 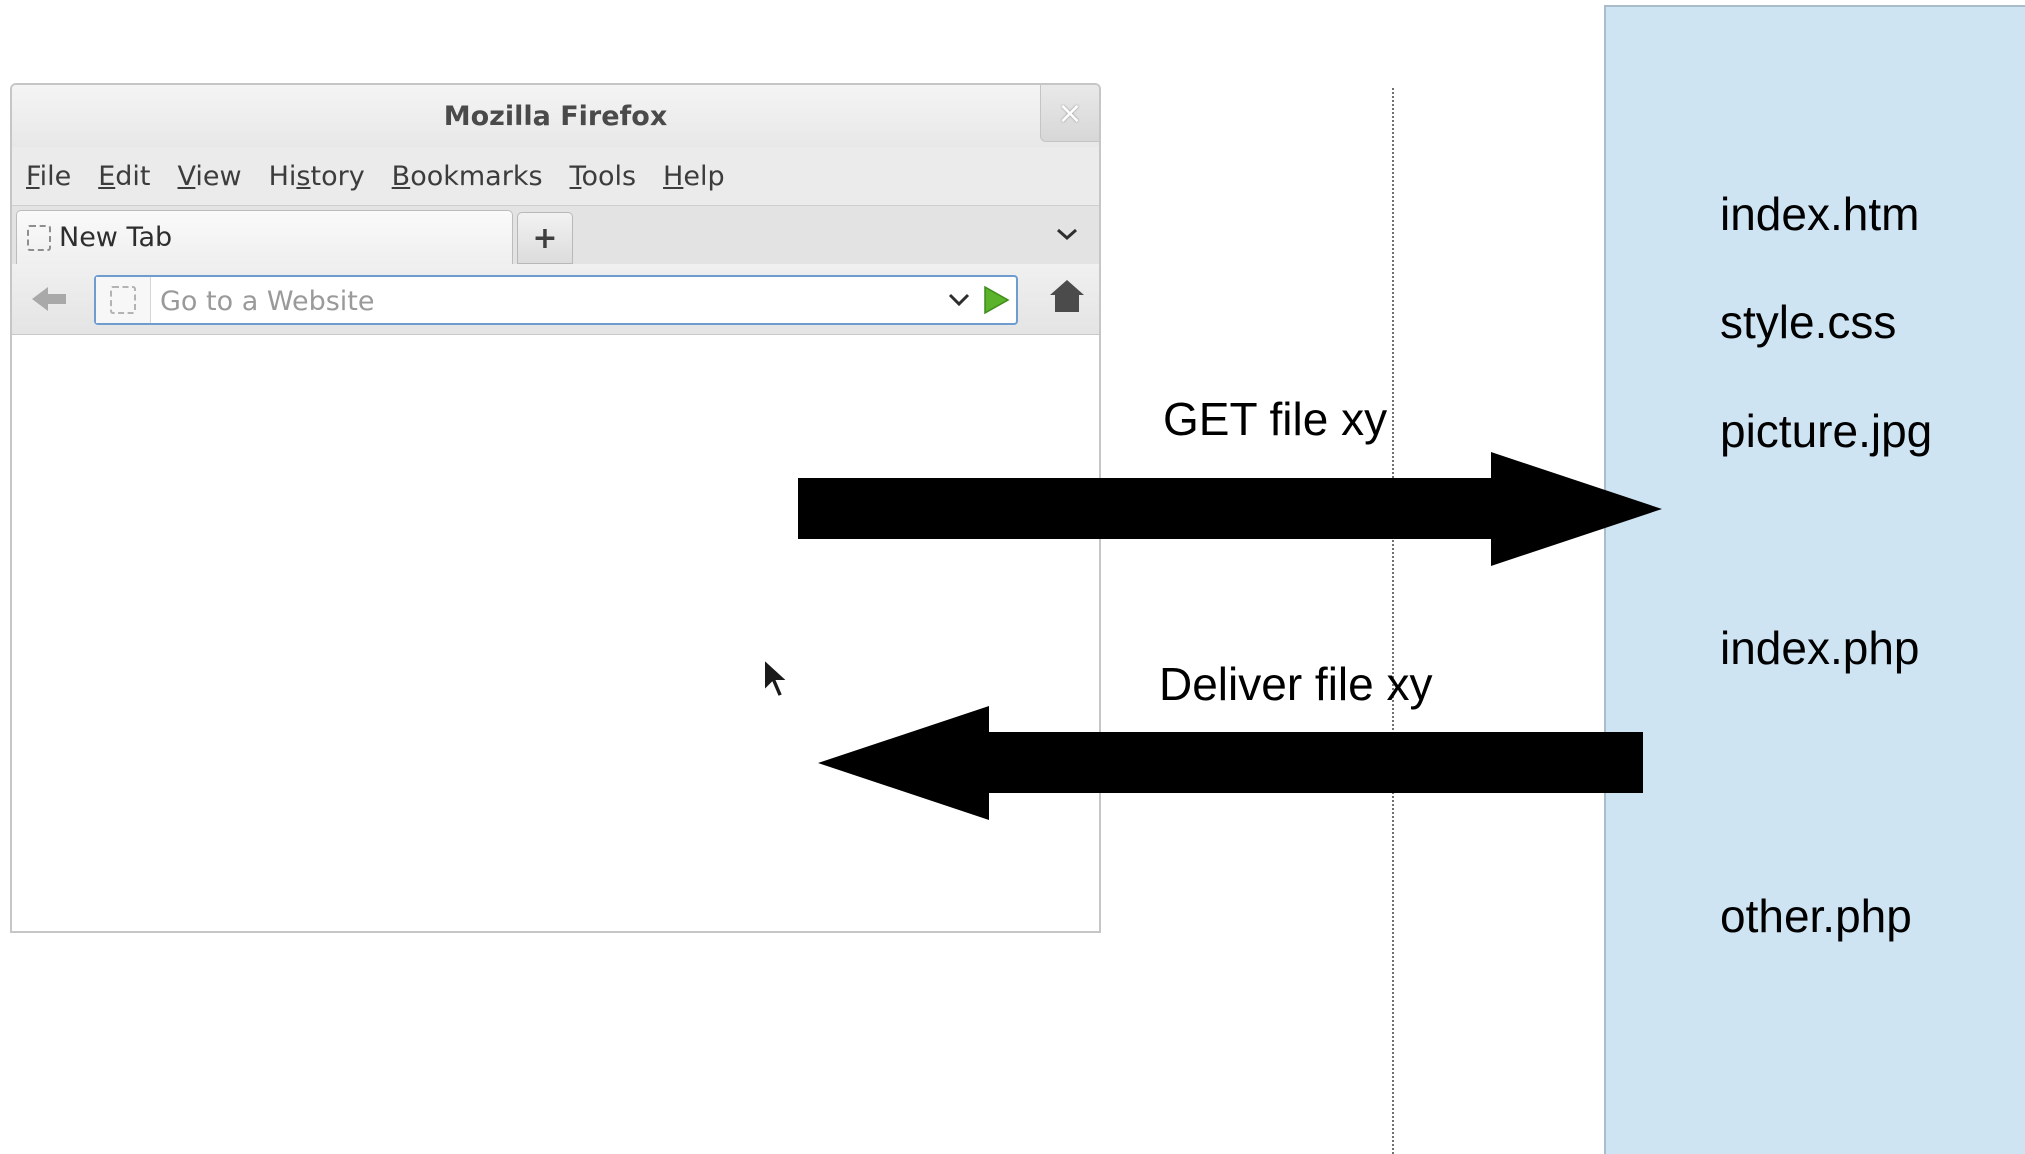 What do you see at coordinates (1275, 419) in the screenshot?
I see `request-label: GET file xy` at bounding box center [1275, 419].